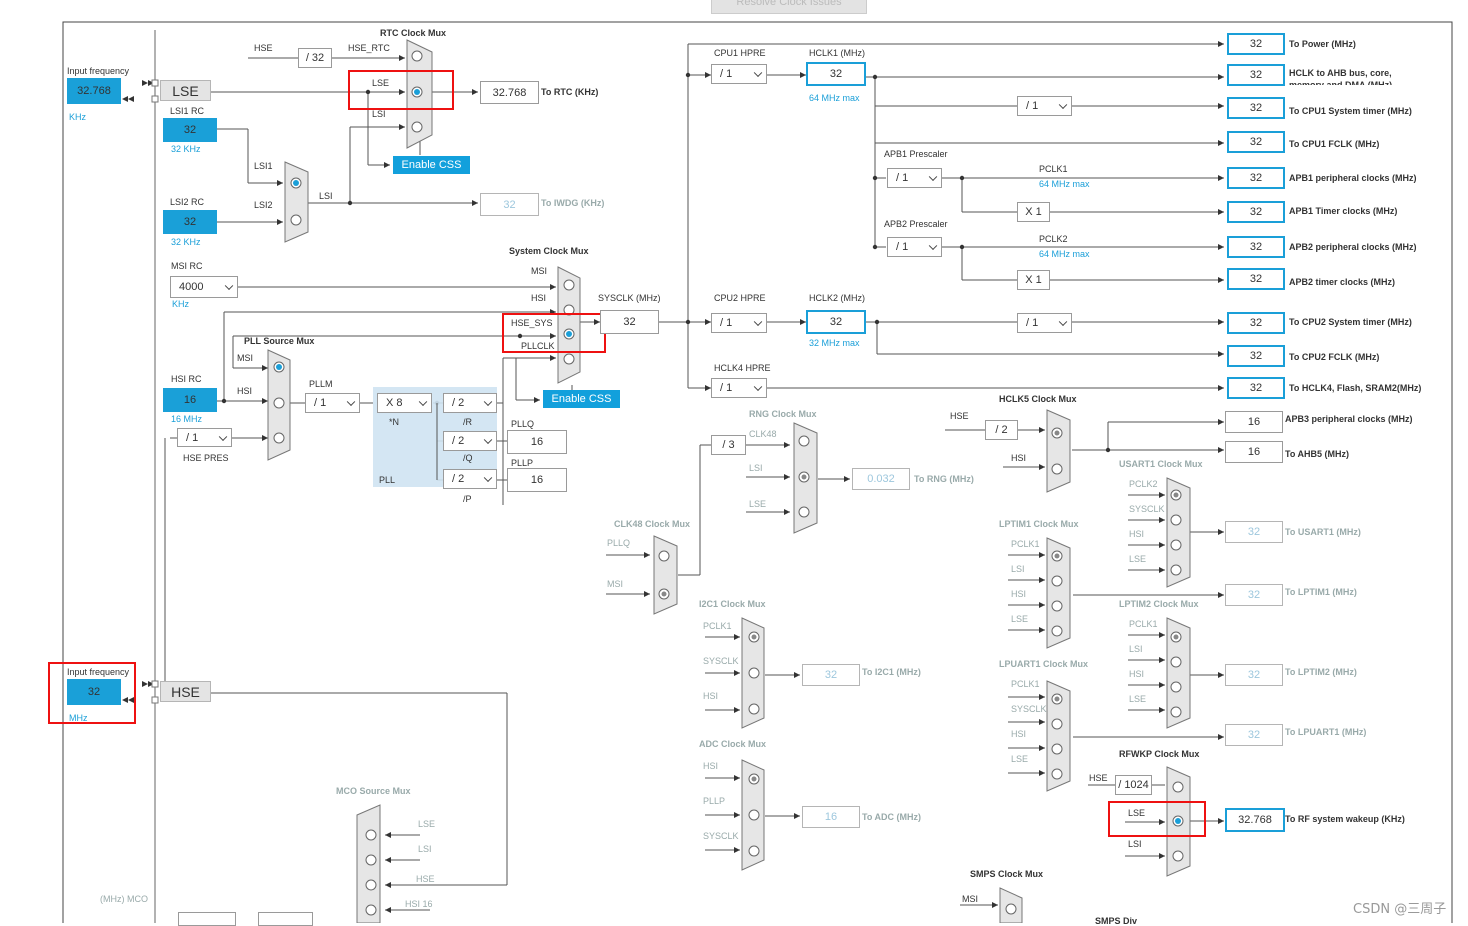 The width and height of the screenshot is (1468, 926). I want to click on hse-pres-value: / 1, so click(192, 437).